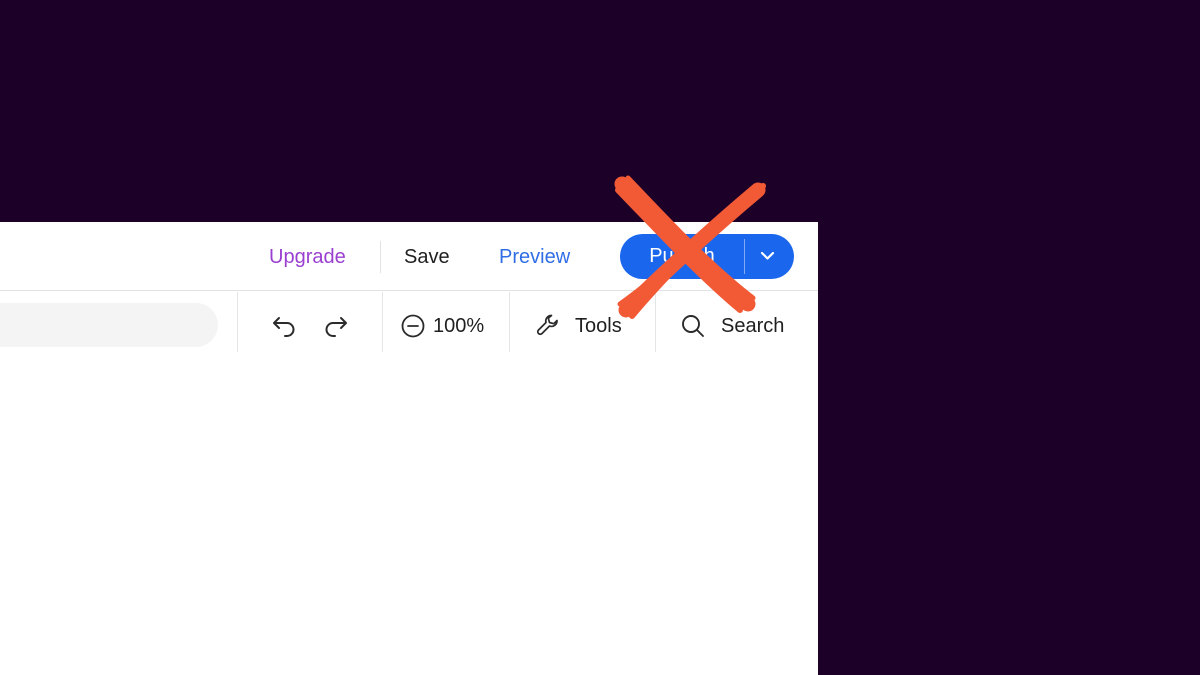 The image size is (1200, 675). Describe the element at coordinates (380, 257) in the screenshot. I see `top-bar-divider` at that location.